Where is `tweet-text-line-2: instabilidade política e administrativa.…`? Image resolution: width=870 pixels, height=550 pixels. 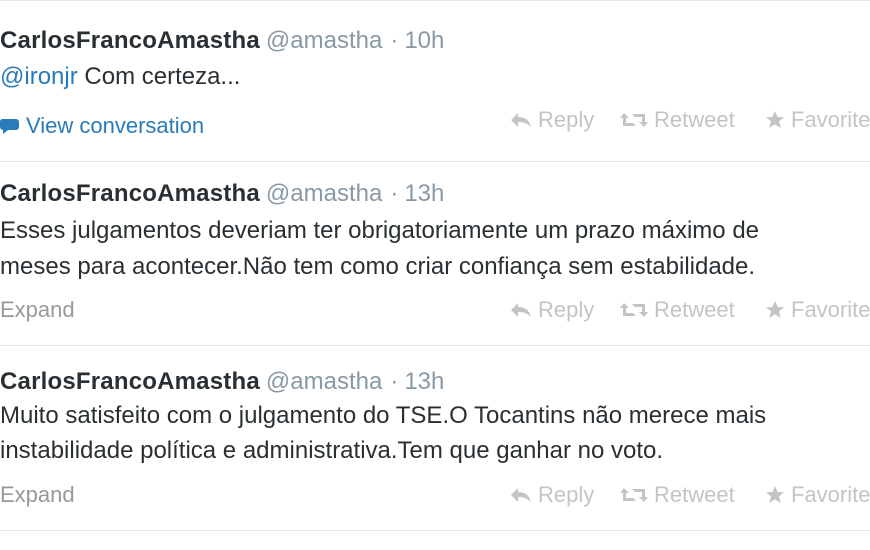
tweet-text-line-2: instabilidade política e administrativa.… is located at coordinates (332, 450).